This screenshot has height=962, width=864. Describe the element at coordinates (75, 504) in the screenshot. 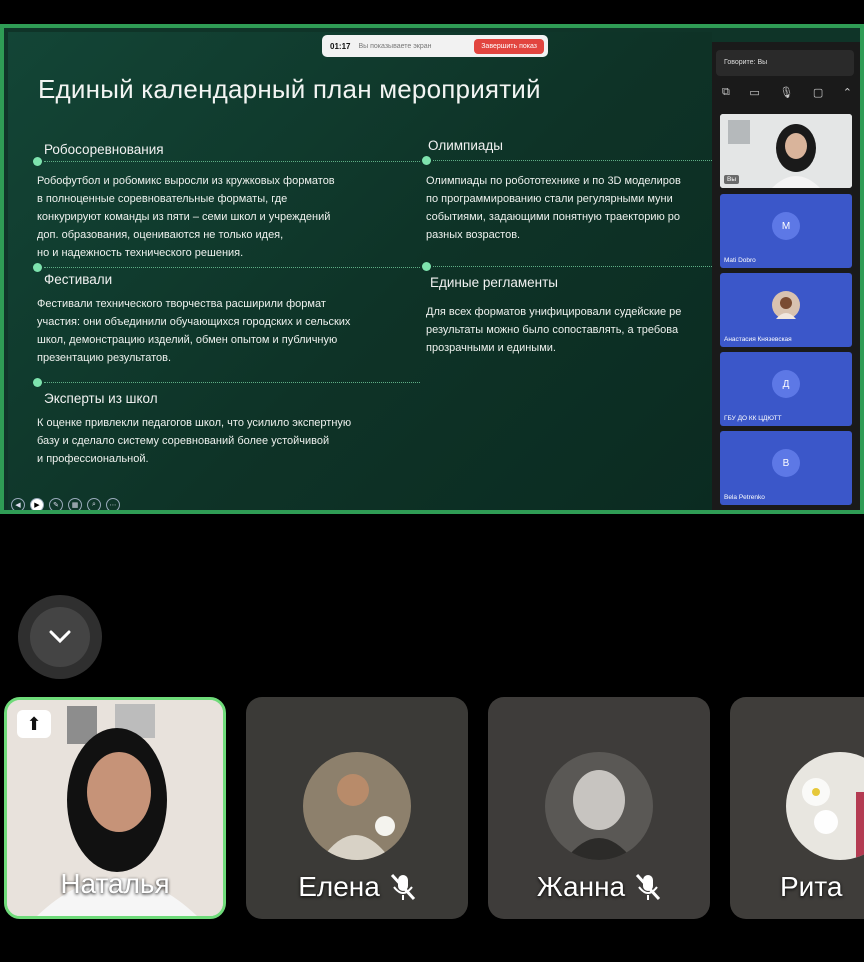

I see `slides-grid-icon: ▦` at that location.